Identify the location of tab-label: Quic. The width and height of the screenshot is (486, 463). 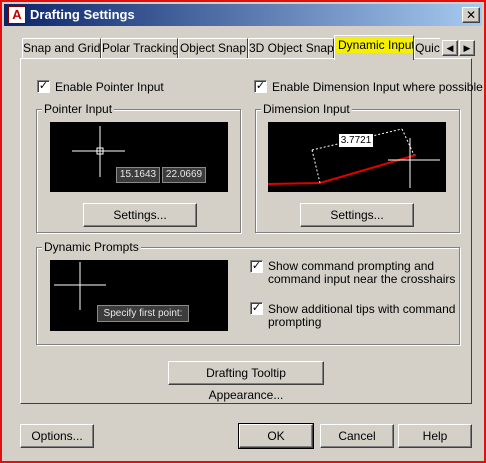
(427, 48).